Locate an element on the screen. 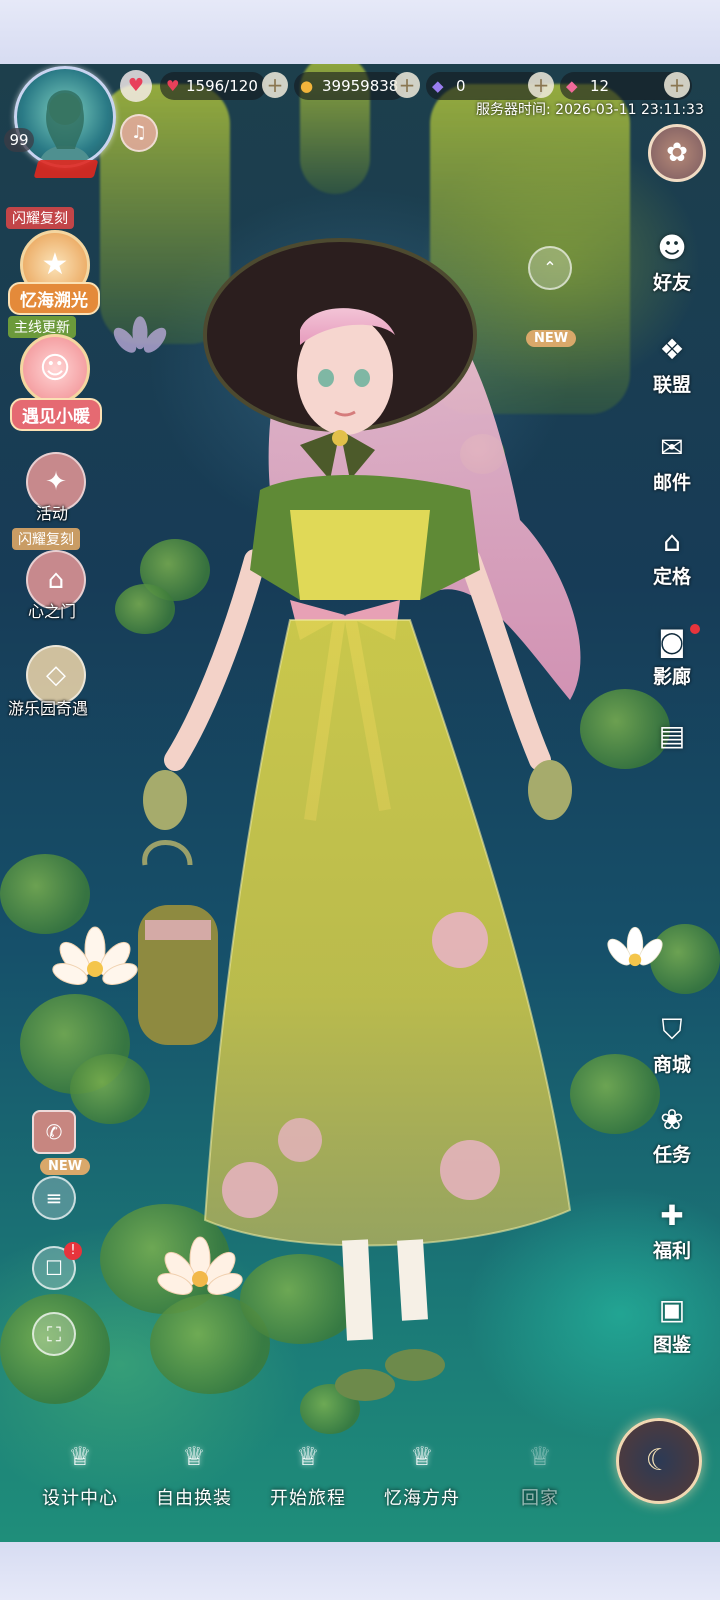 Image resolution: width=720 pixels, height=1600 pixels. fullscreen-button: ⛶ is located at coordinates (54, 1334).